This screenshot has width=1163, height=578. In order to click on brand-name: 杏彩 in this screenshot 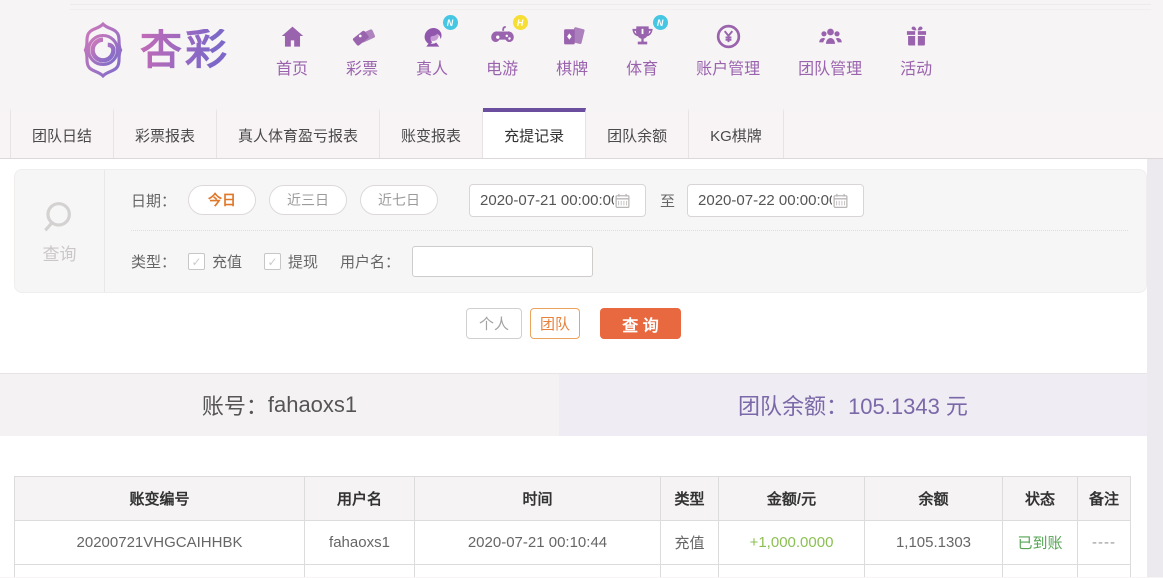, I will do `click(185, 49)`.